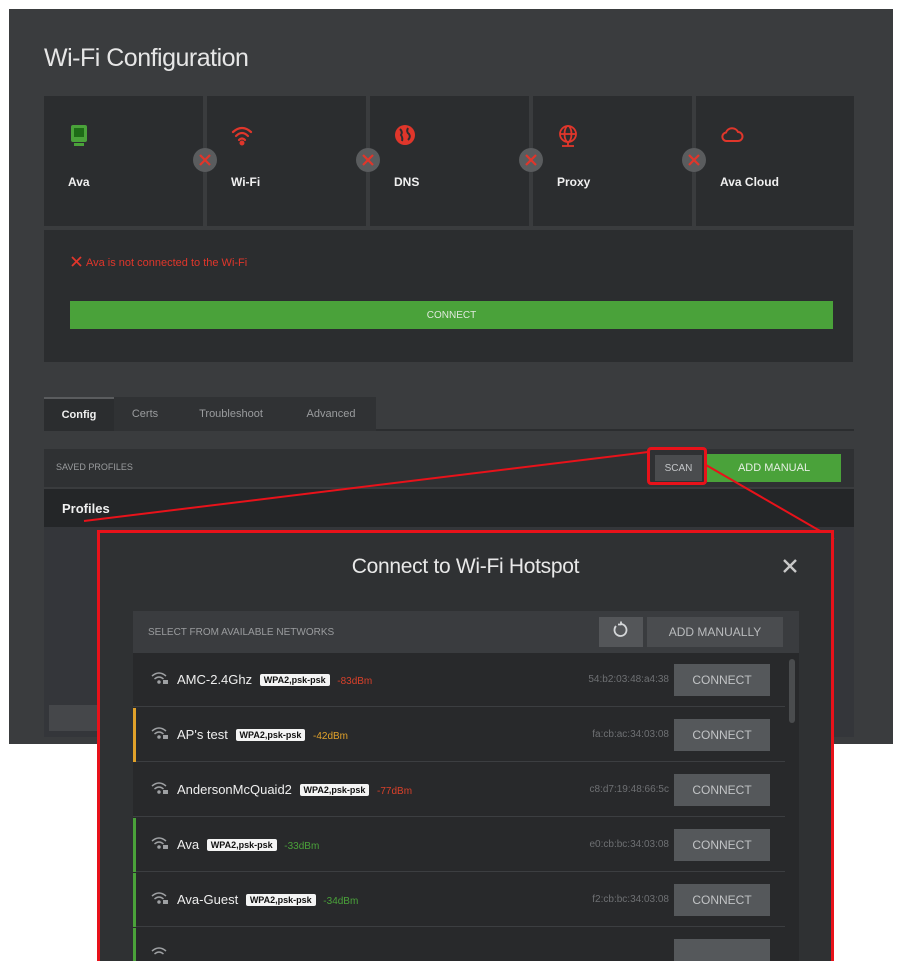 This screenshot has height=961, width=900. I want to click on network-mac: f2:cb:bc:34:03:08, so click(630, 899).